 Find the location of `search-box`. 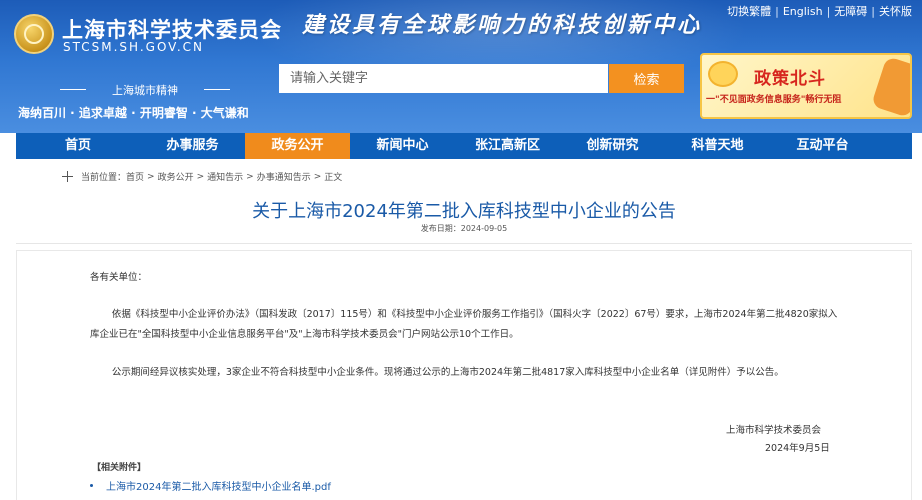

search-box is located at coordinates (443, 78).